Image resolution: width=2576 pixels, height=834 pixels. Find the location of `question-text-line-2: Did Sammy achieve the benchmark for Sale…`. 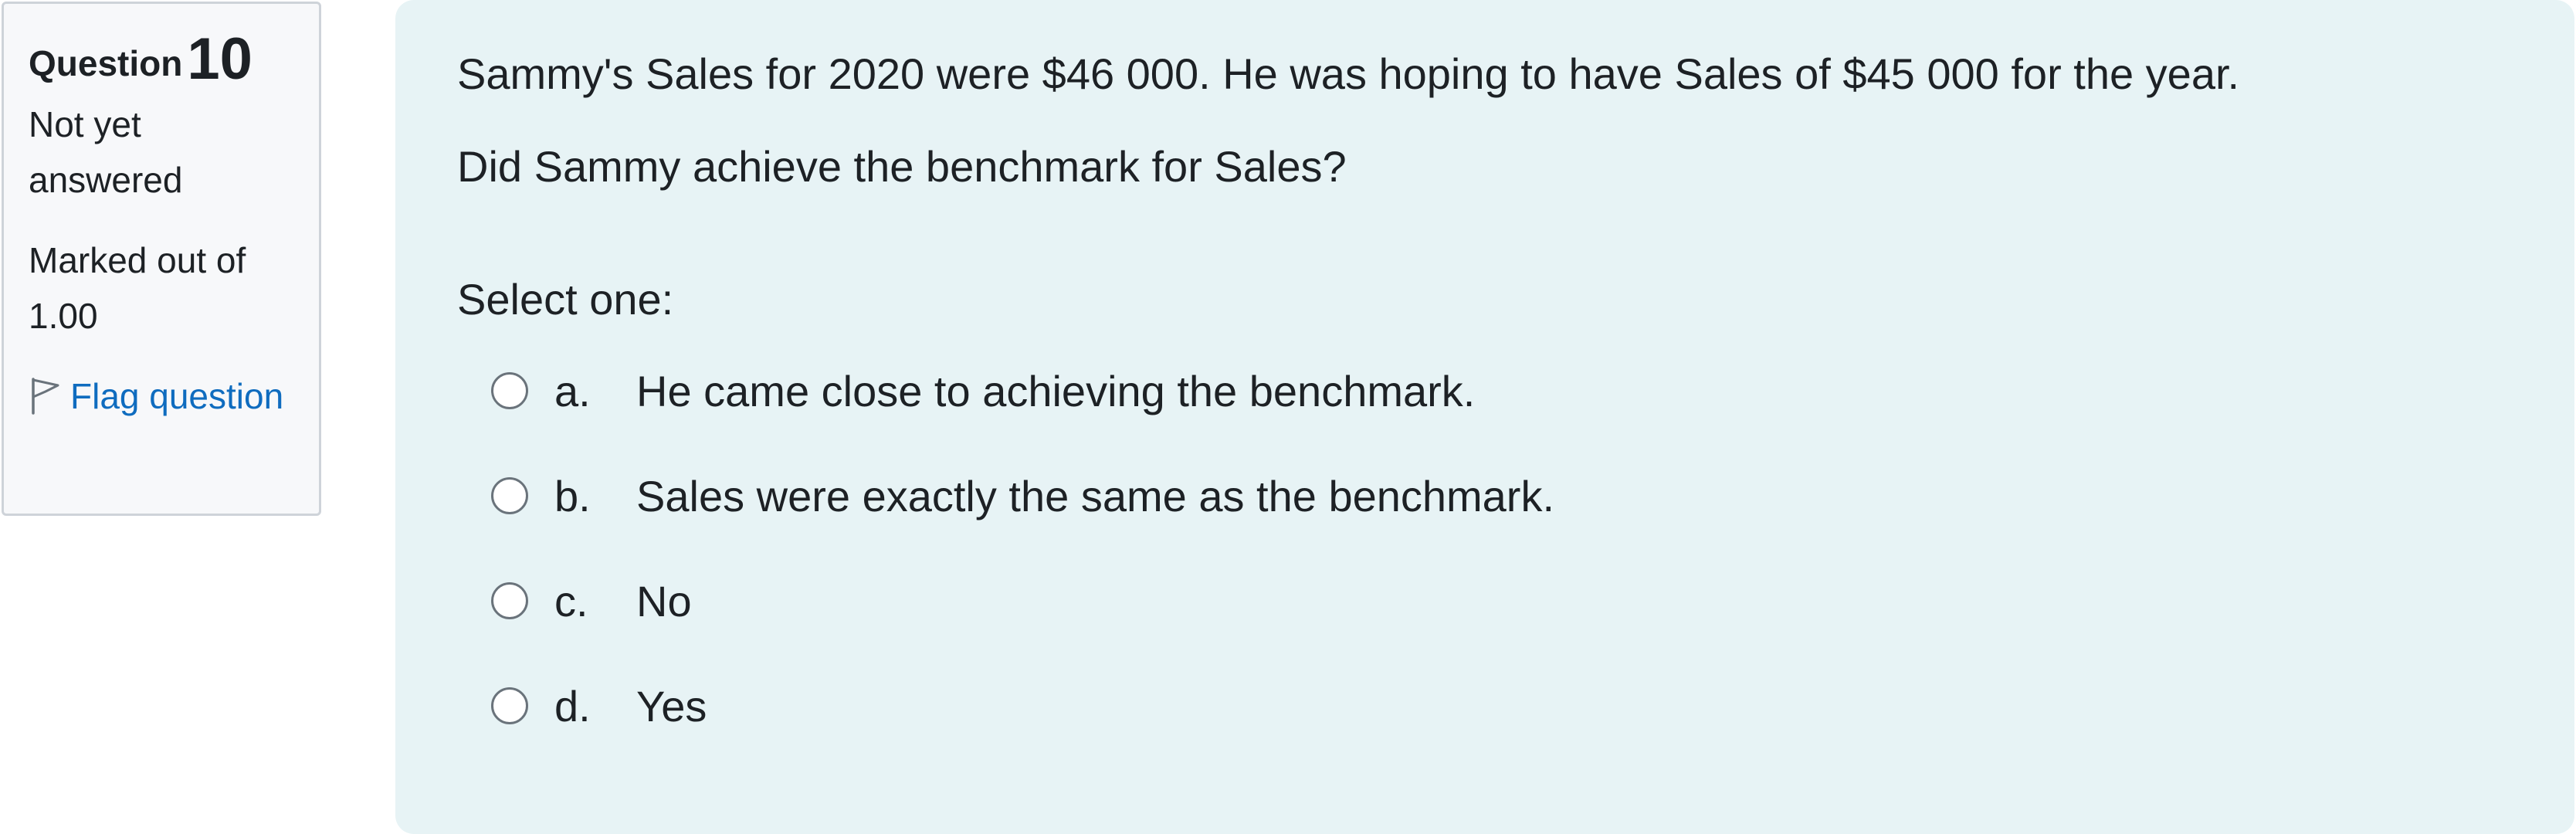

question-text-line-2: Did Sammy achieve the benchmark for Sale… is located at coordinates (902, 166).